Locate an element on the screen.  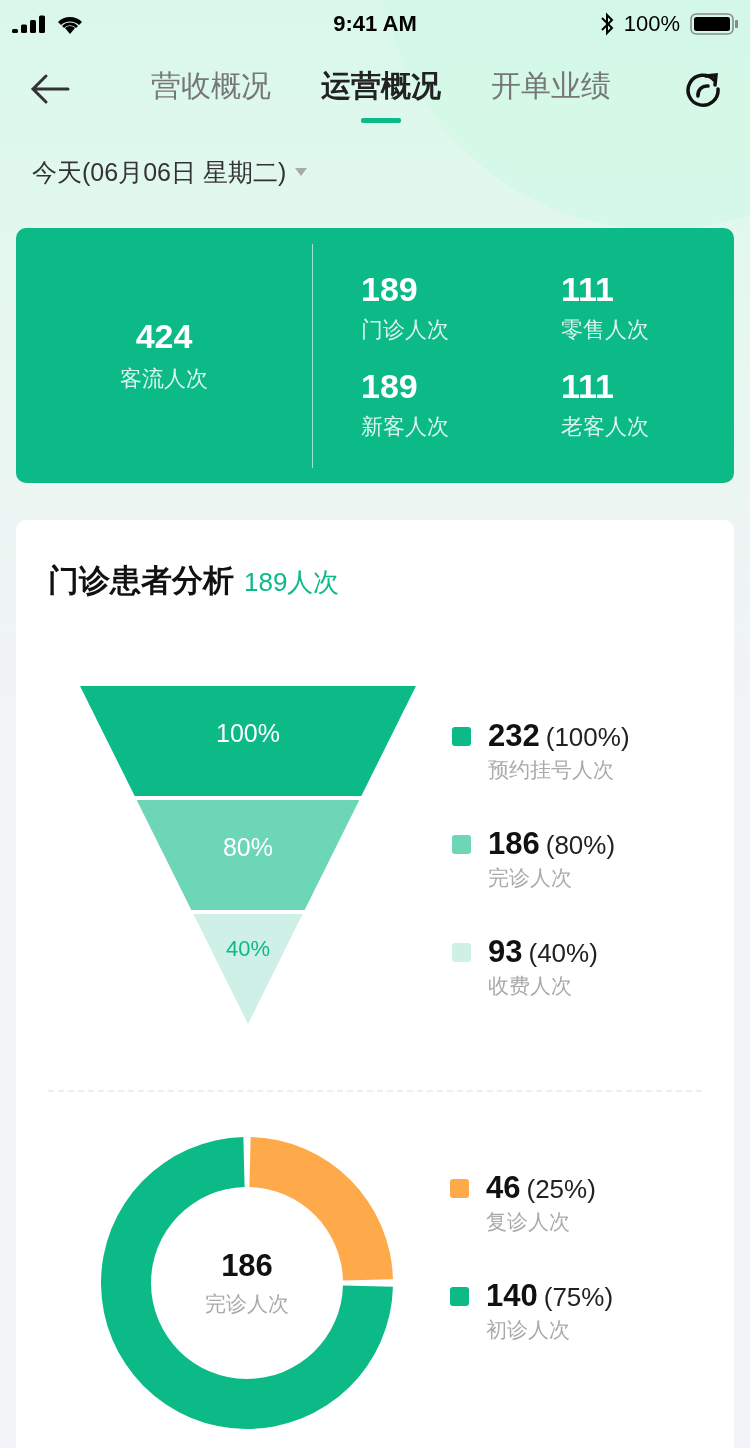
signal-icon is located at coordinates (29, 24).